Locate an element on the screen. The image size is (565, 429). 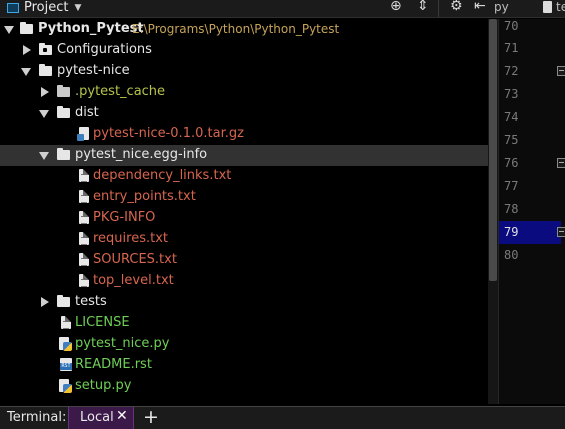
gear-icon: ⚙ is located at coordinates (456, 7).